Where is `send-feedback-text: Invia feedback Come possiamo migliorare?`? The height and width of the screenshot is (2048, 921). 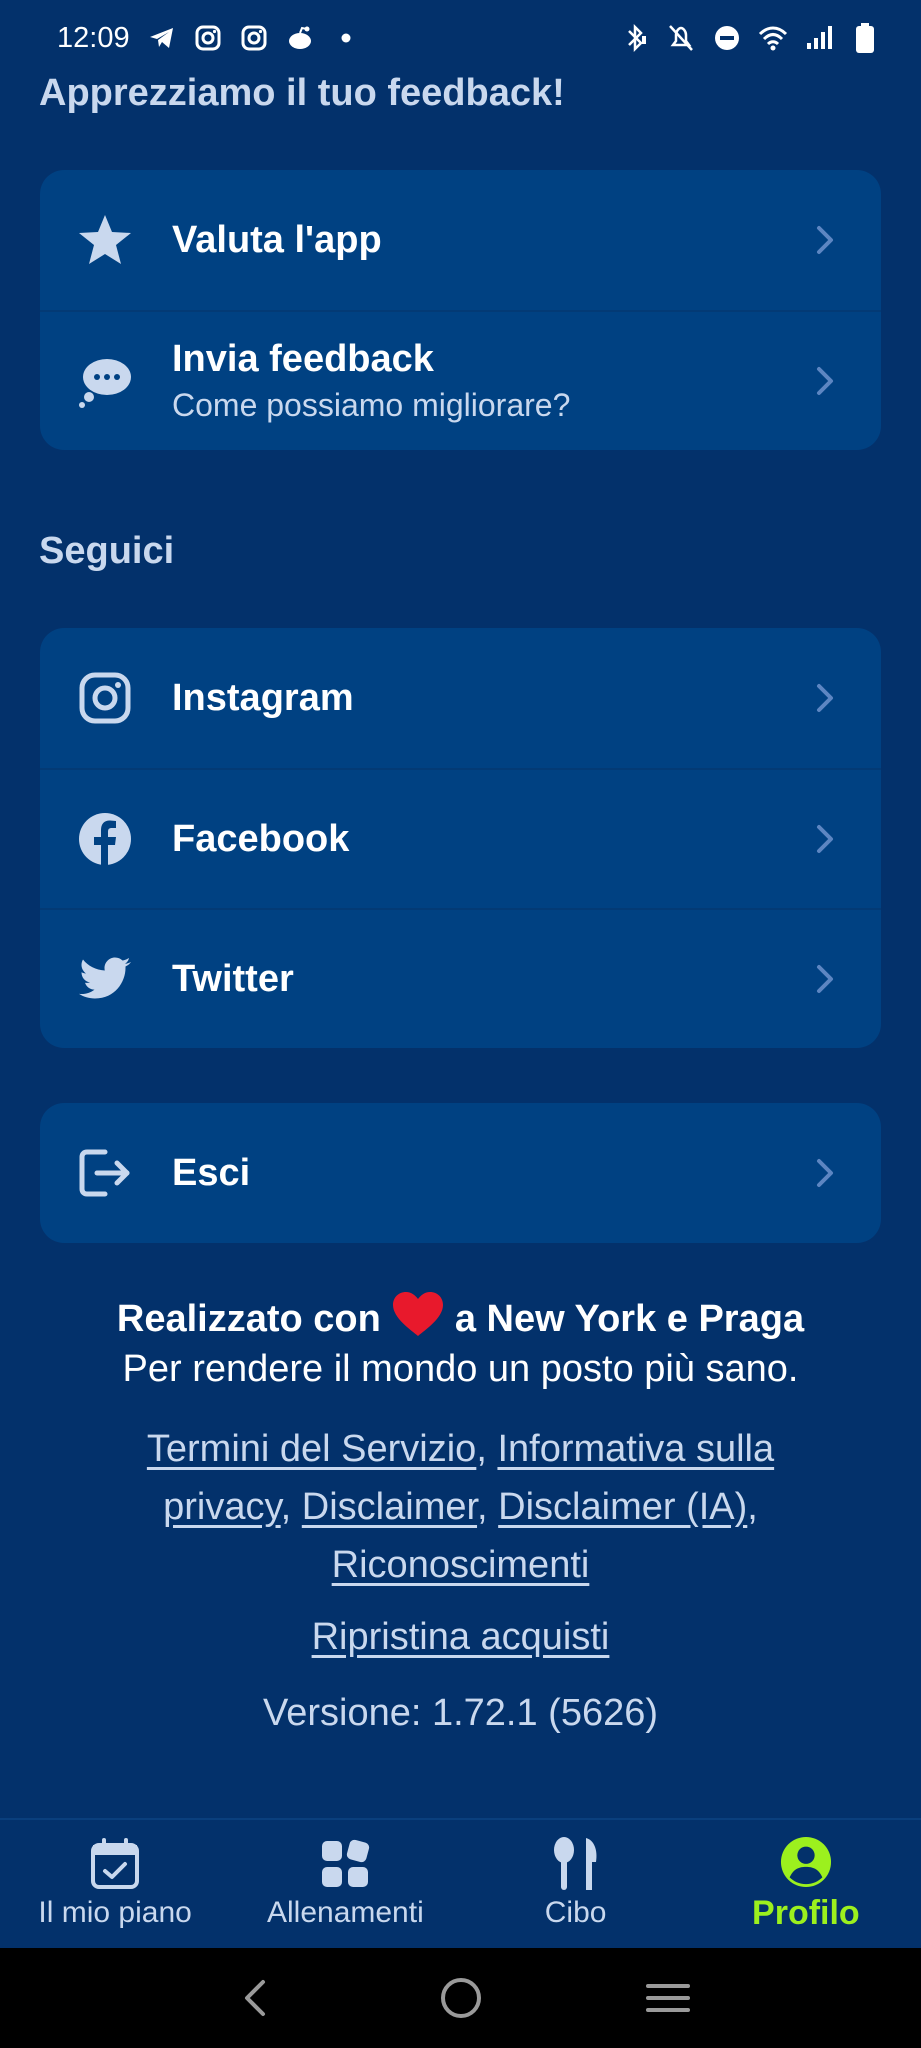
send-feedback-text: Invia feedback Come possiamo migliorare? is located at coordinates (371, 381).